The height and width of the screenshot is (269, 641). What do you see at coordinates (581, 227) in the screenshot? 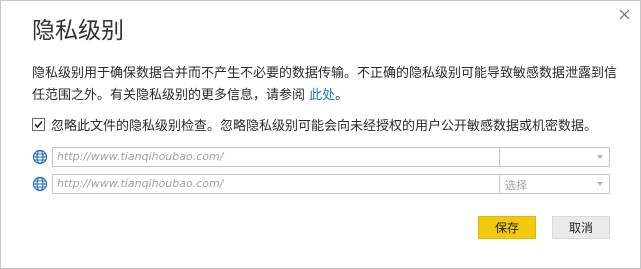
I see `cancel-button: 取消` at bounding box center [581, 227].